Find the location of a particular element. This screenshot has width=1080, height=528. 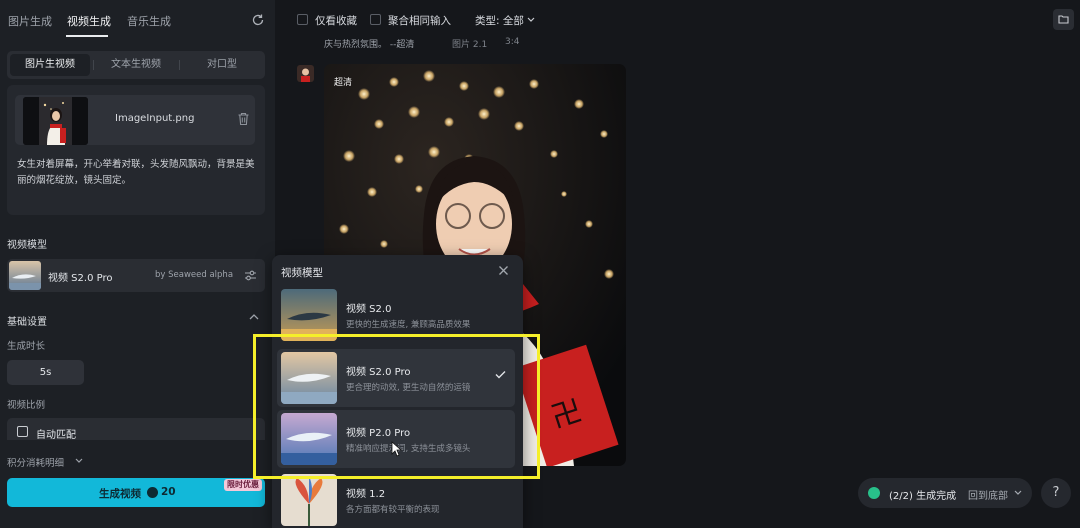

caption-aspect: 3:4 is located at coordinates (512, 42).